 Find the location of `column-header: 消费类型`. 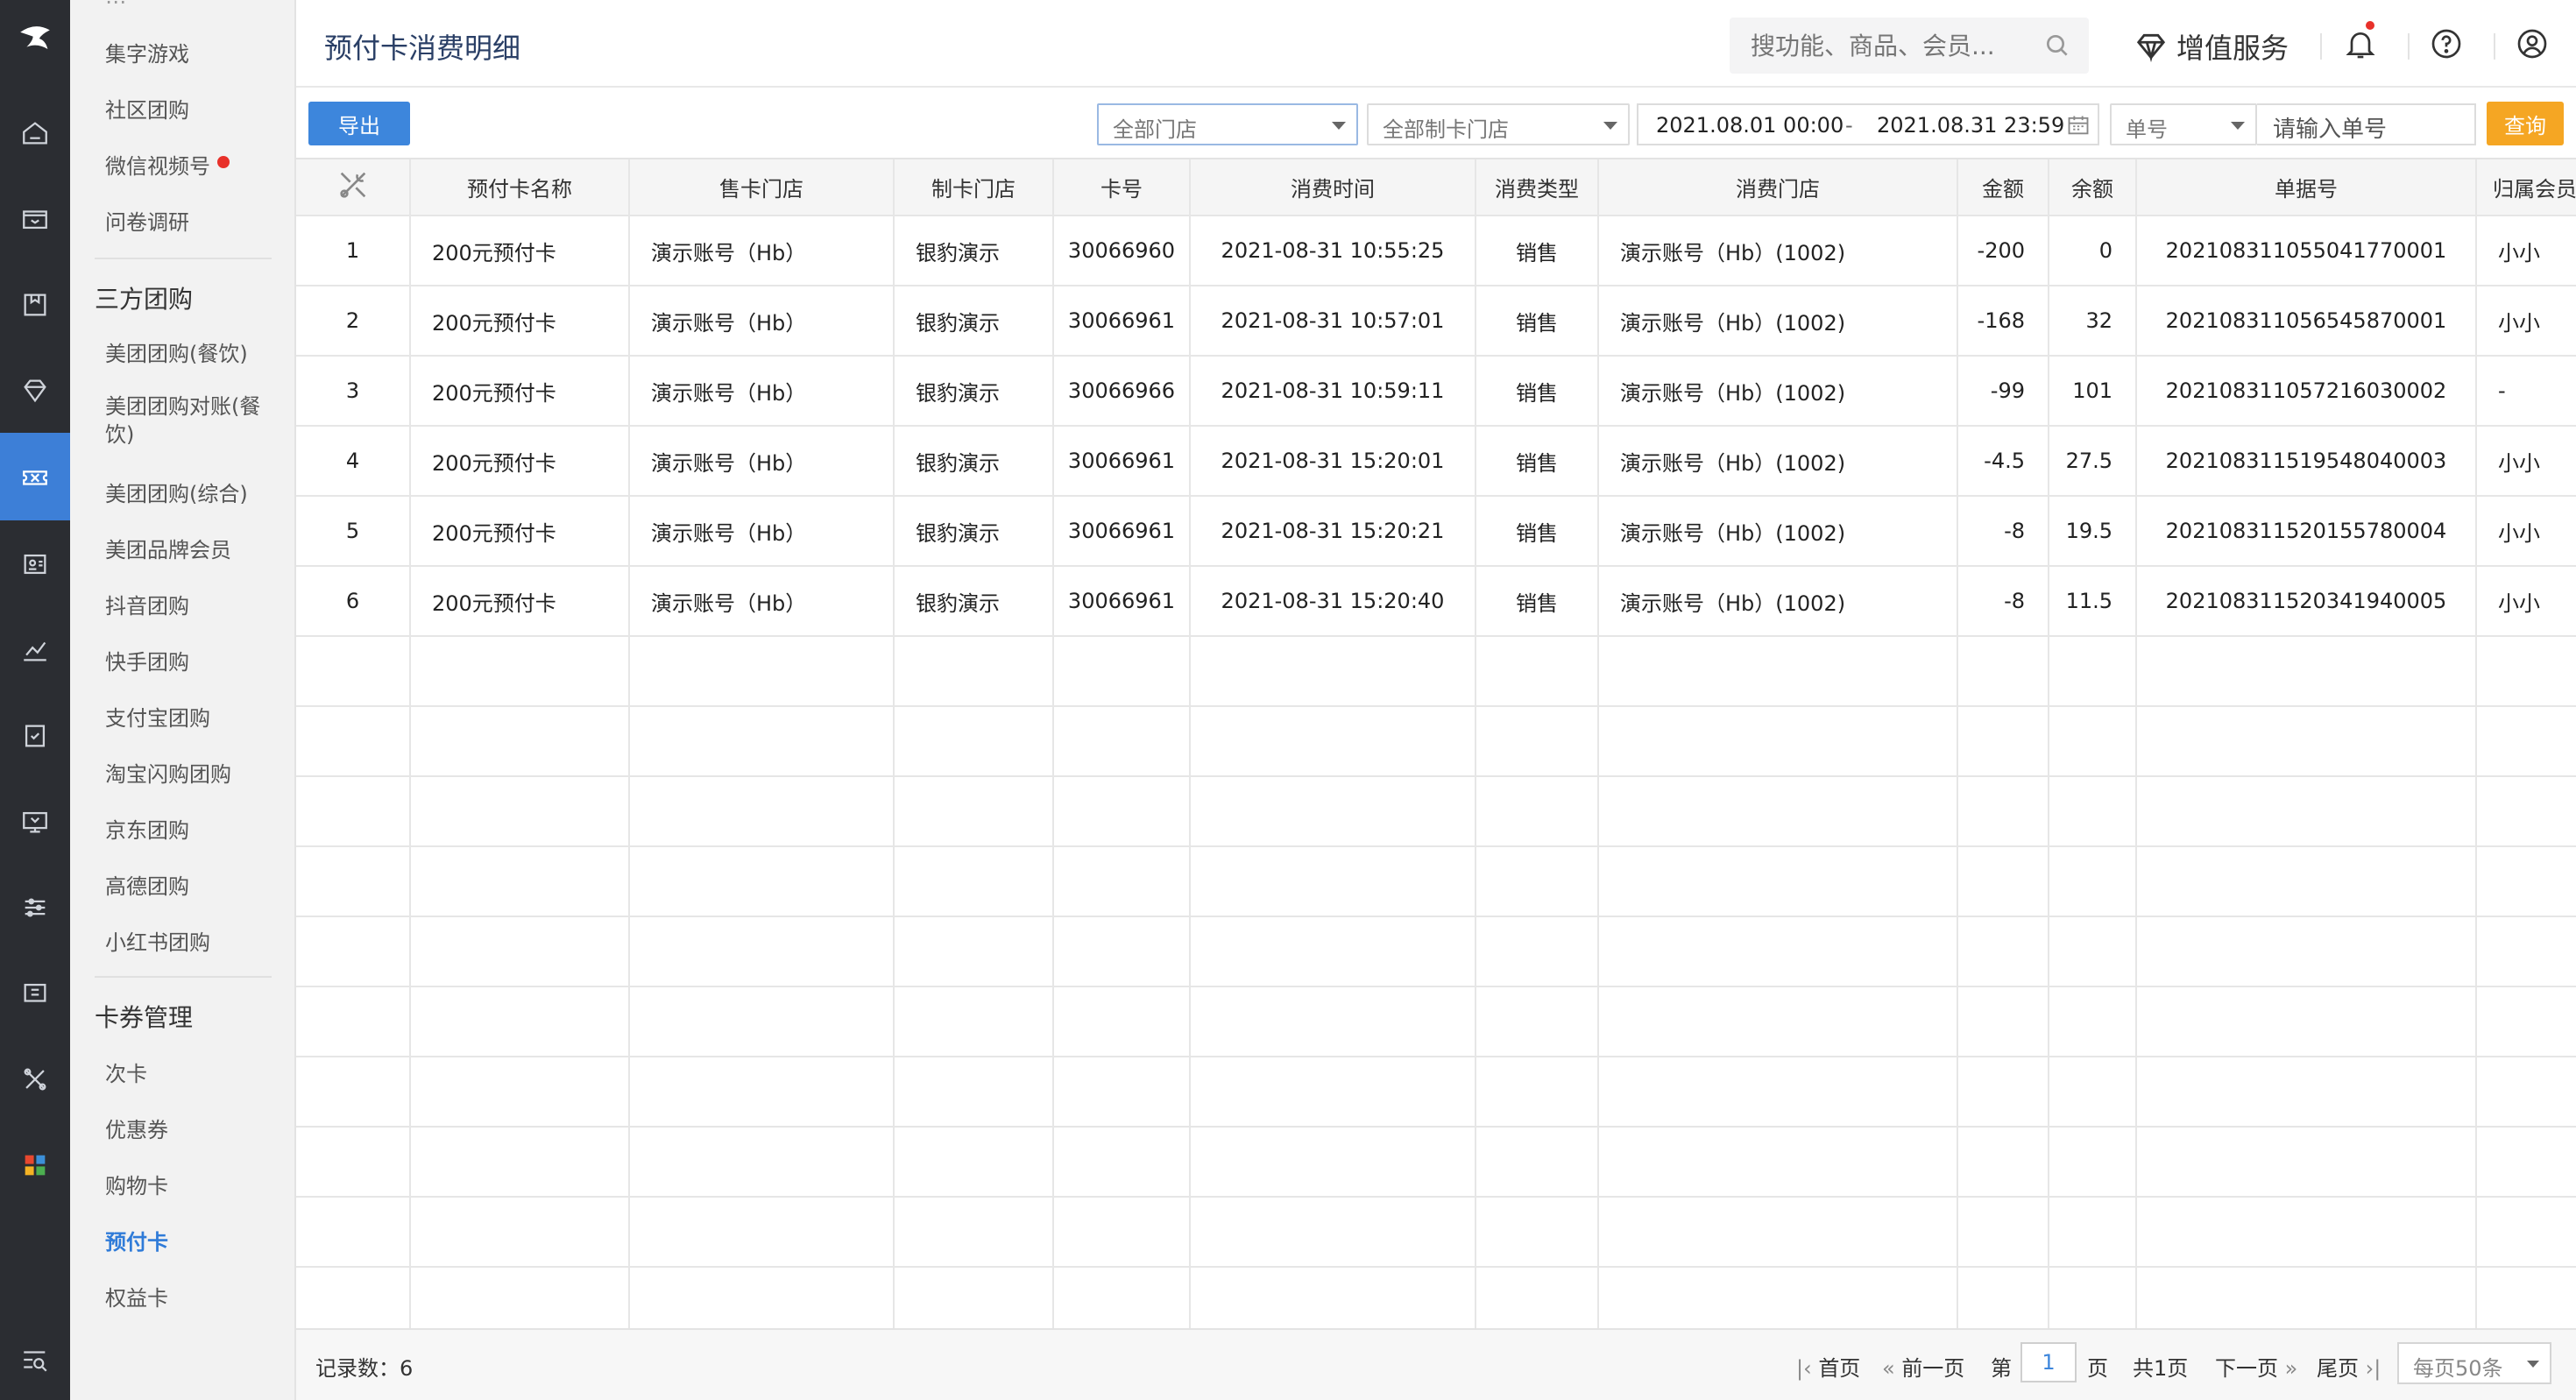

column-header: 消费类型 is located at coordinates (1537, 187).